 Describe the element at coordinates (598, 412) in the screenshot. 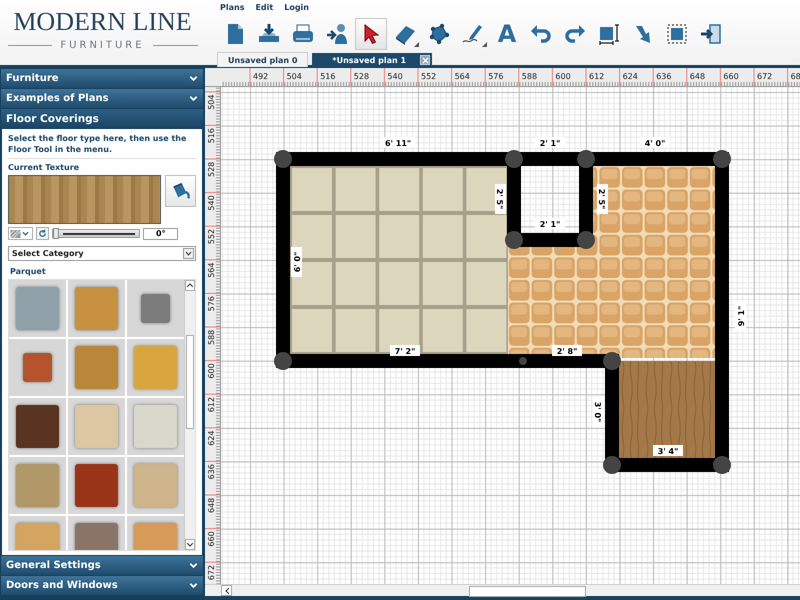

I see `dimension-label: 3' 0"` at that location.